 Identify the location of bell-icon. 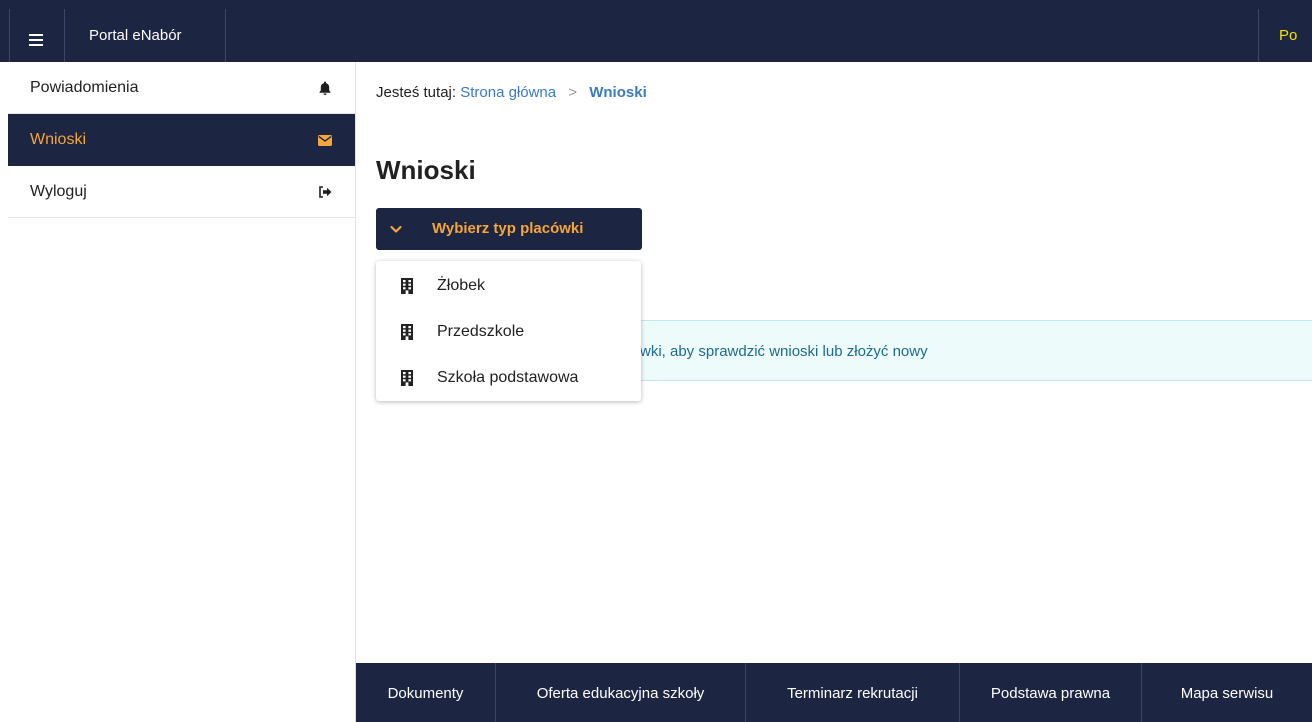
(325, 88).